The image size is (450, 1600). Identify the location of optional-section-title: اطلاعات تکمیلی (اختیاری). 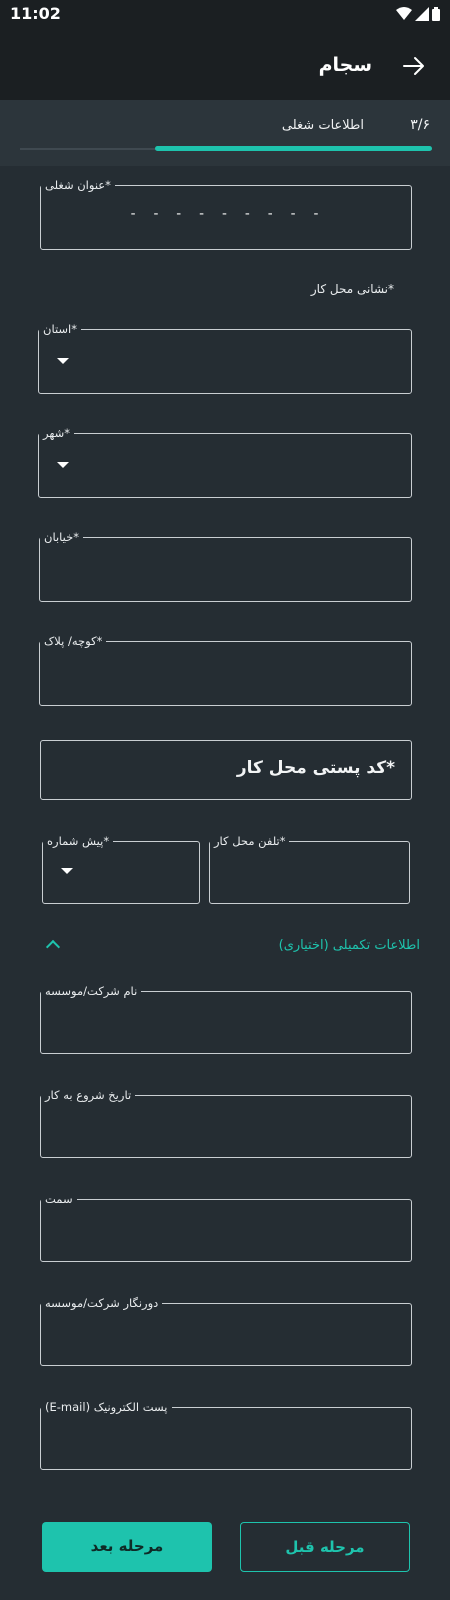
(349, 945).